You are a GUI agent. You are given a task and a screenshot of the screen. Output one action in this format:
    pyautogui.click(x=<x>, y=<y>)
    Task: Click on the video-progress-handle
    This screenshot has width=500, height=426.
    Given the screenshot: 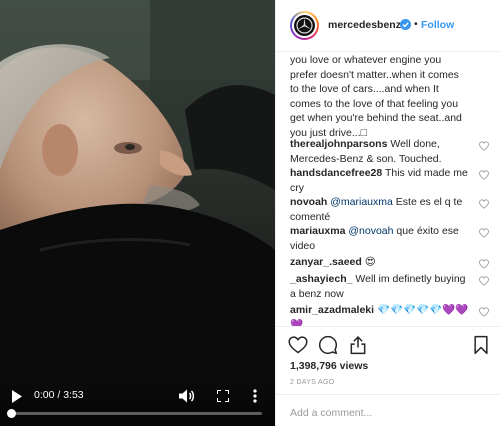 What is the action you would take?
    pyautogui.click(x=11, y=413)
    